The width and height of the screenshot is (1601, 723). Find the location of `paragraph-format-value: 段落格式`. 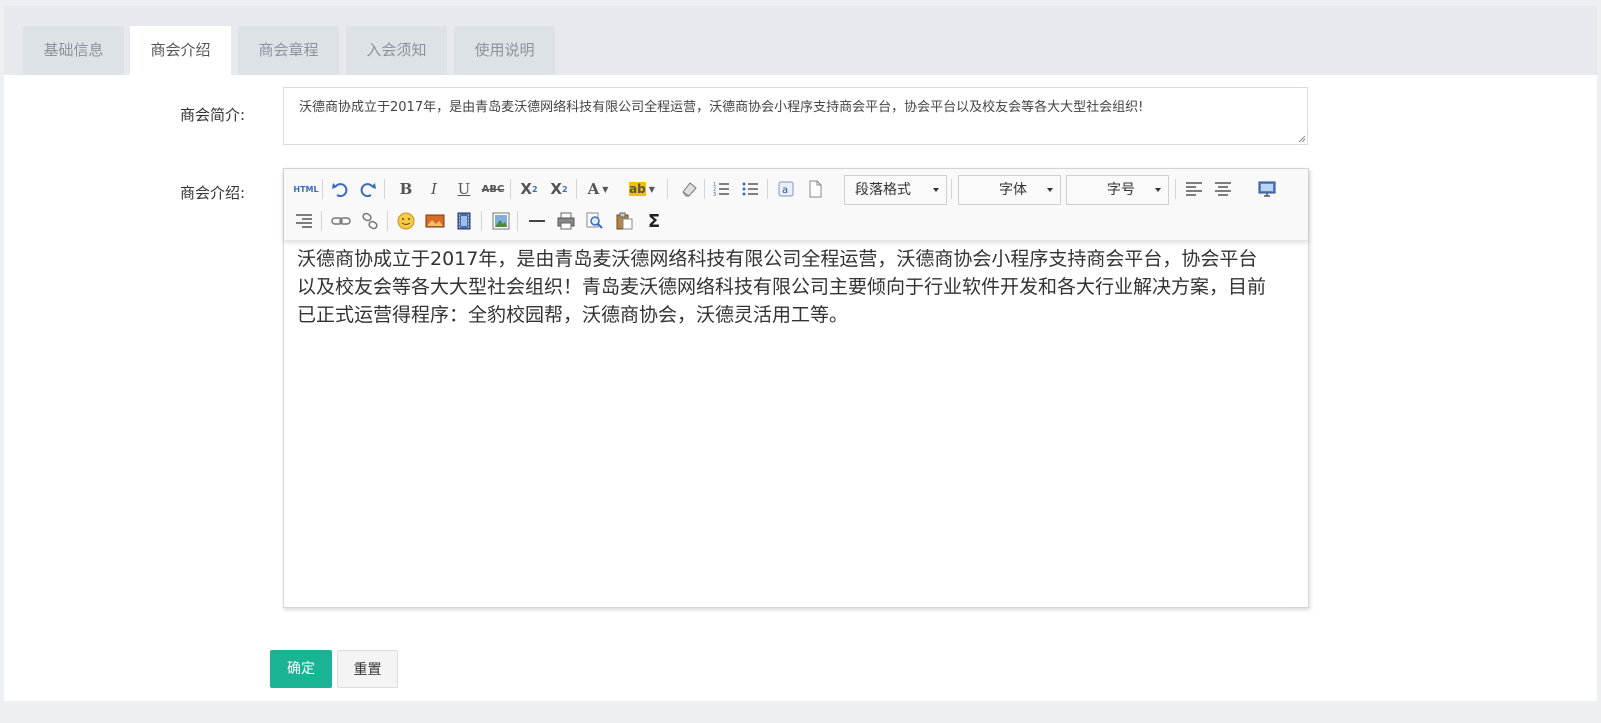

paragraph-format-value: 段落格式 is located at coordinates (883, 190).